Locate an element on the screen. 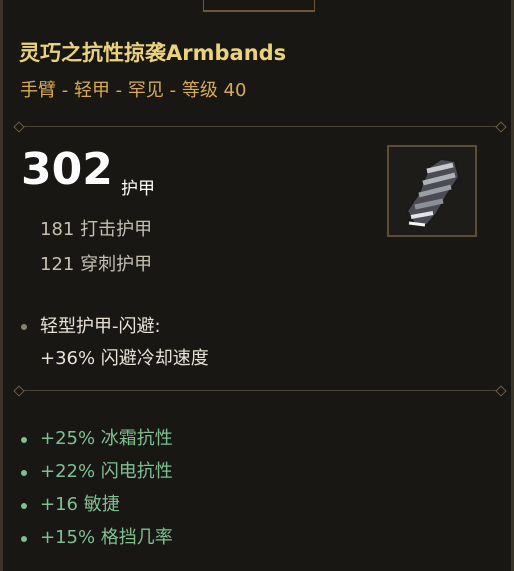 The height and width of the screenshot is (571, 514). pierce-armor: 121 穿刺护甲 is located at coordinates (96, 264).